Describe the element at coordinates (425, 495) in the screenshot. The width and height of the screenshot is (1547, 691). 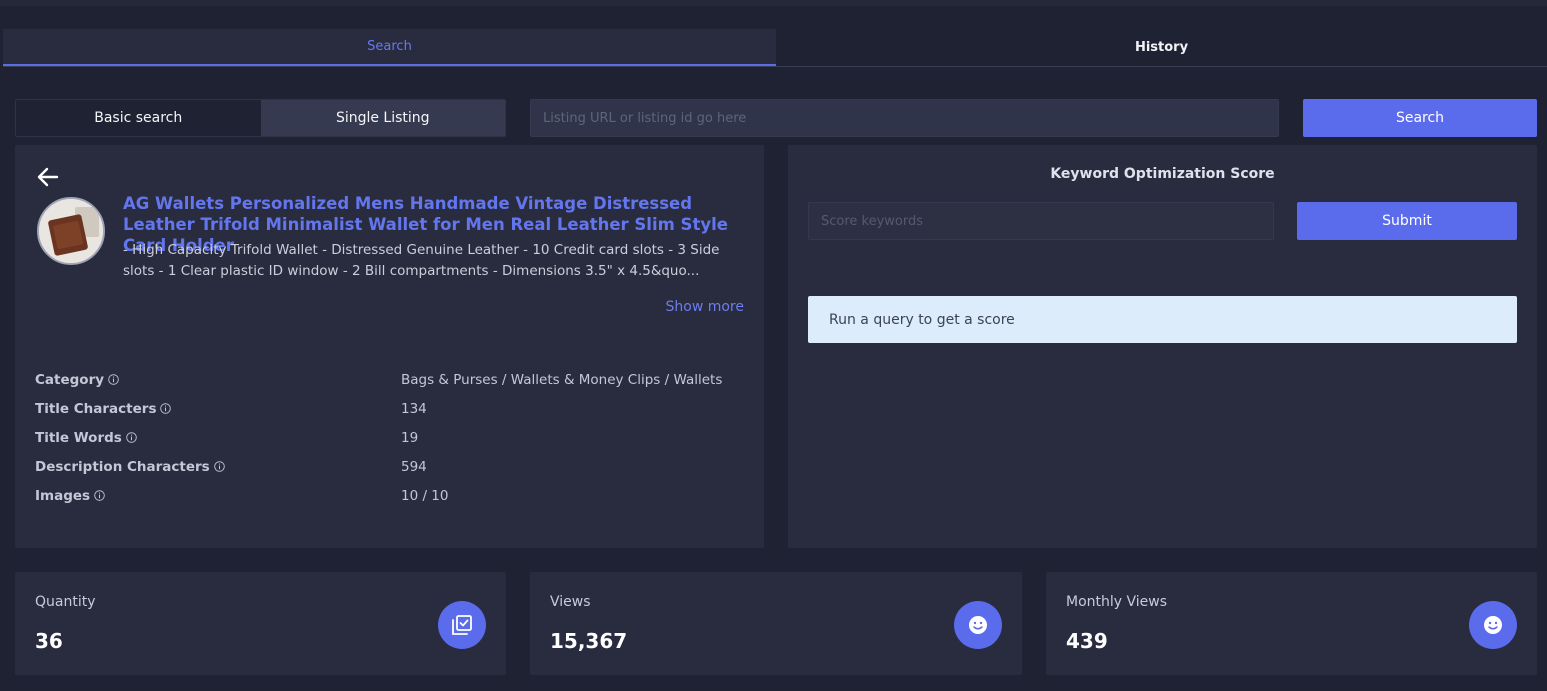
I see `stat-value: 10 / 10` at that location.